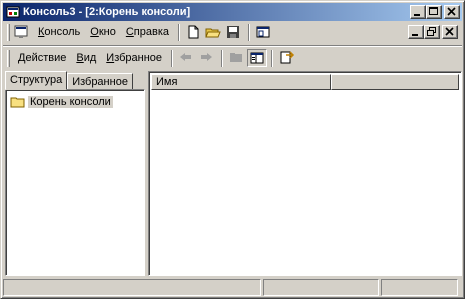 The height and width of the screenshot is (299, 465). Describe the element at coordinates (18, 102) in the screenshot. I see `folder-icon` at that location.